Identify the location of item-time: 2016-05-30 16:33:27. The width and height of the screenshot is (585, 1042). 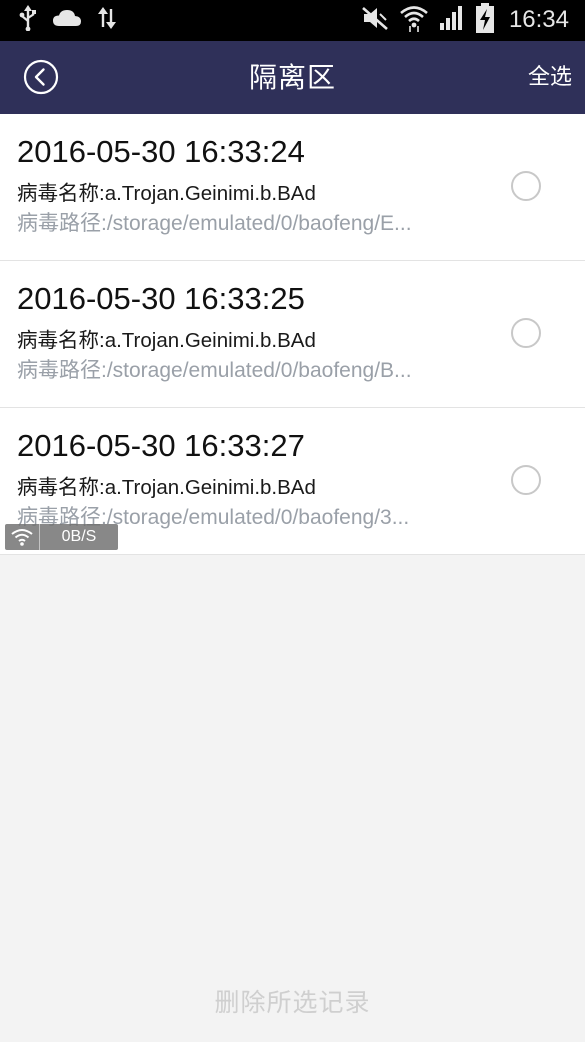
(161, 445).